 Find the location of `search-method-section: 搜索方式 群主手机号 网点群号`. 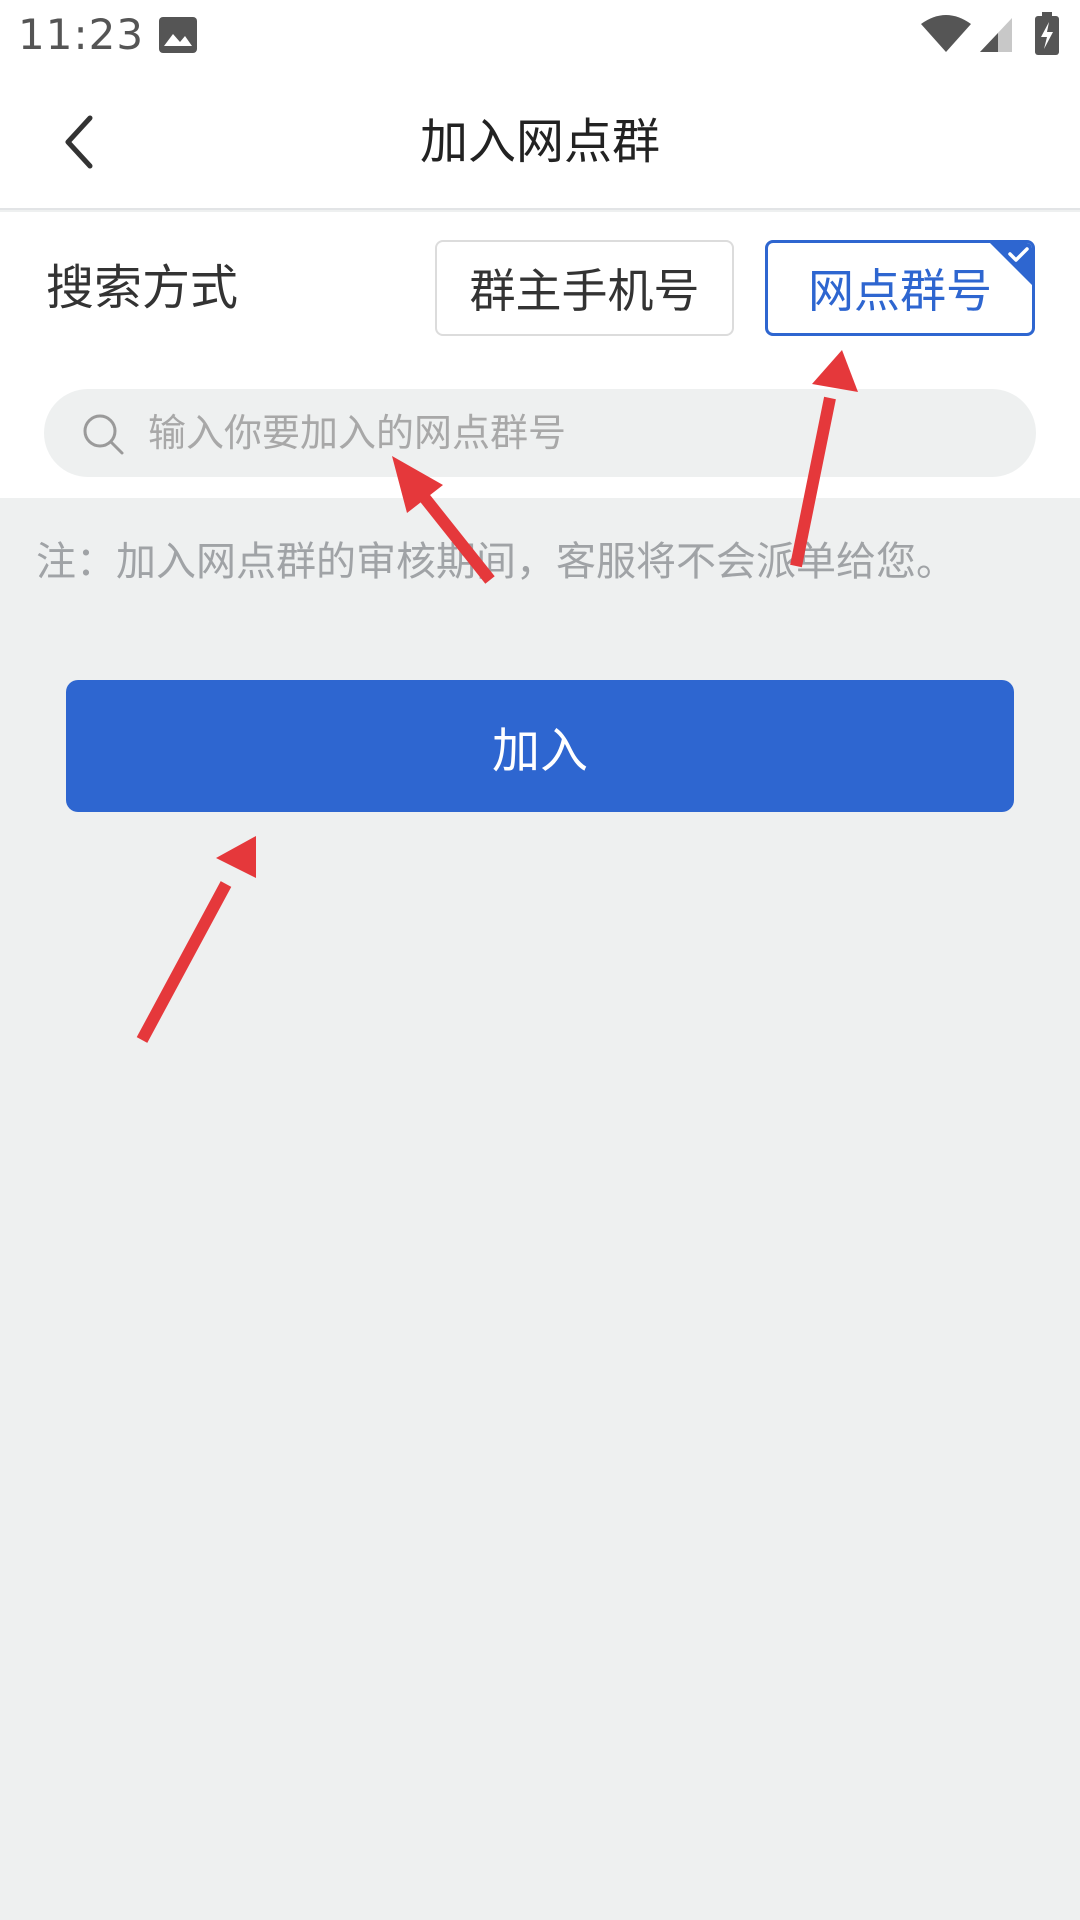

search-method-section: 搜索方式 群主手机号 网点群号 is located at coordinates (540, 355).